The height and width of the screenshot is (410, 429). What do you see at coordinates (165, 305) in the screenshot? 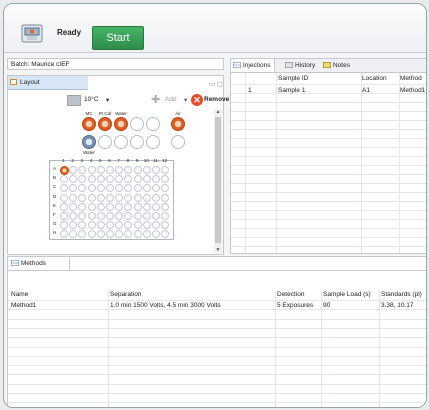
I see `separation-cell: 1.0 min 1500 Volts, 4.5 min 3000 Volts` at bounding box center [165, 305].